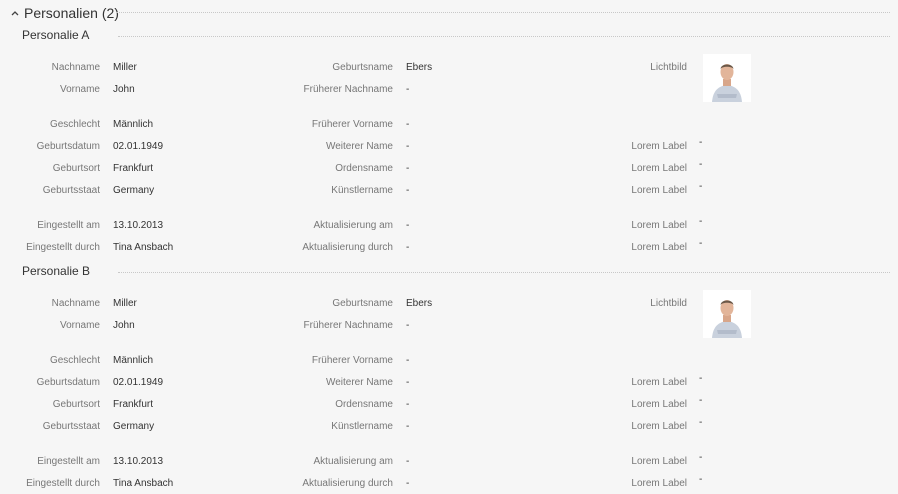  I want to click on section-header-personalien: Personalien (2), so click(64, 13).